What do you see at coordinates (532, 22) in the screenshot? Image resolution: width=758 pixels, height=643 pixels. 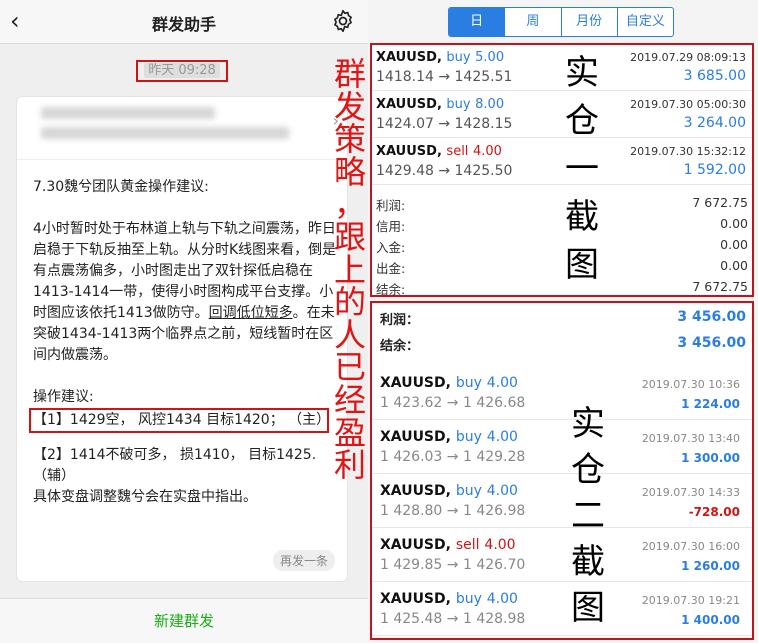 I see `tab-week: 周` at bounding box center [532, 22].